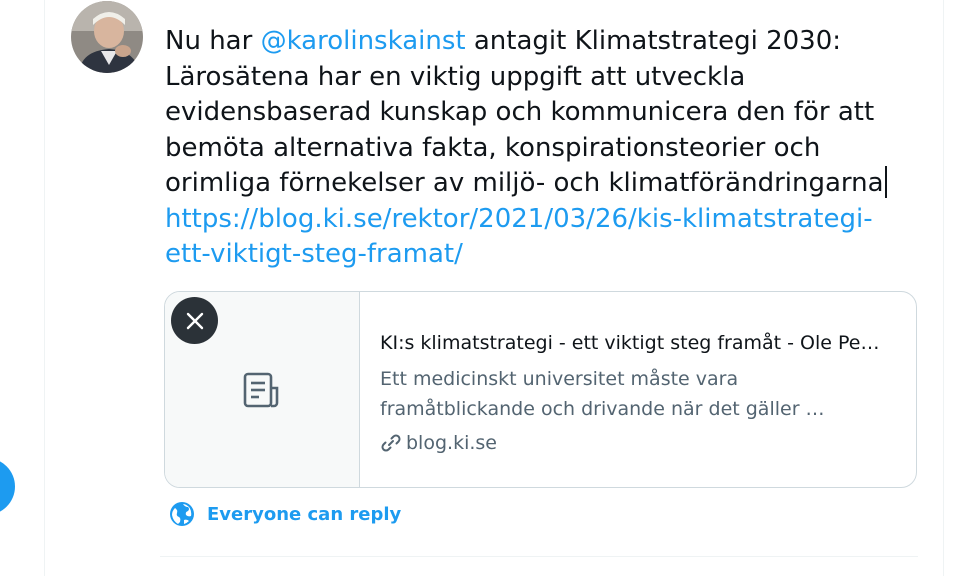  I want to click on globe-icon, so click(182, 514).